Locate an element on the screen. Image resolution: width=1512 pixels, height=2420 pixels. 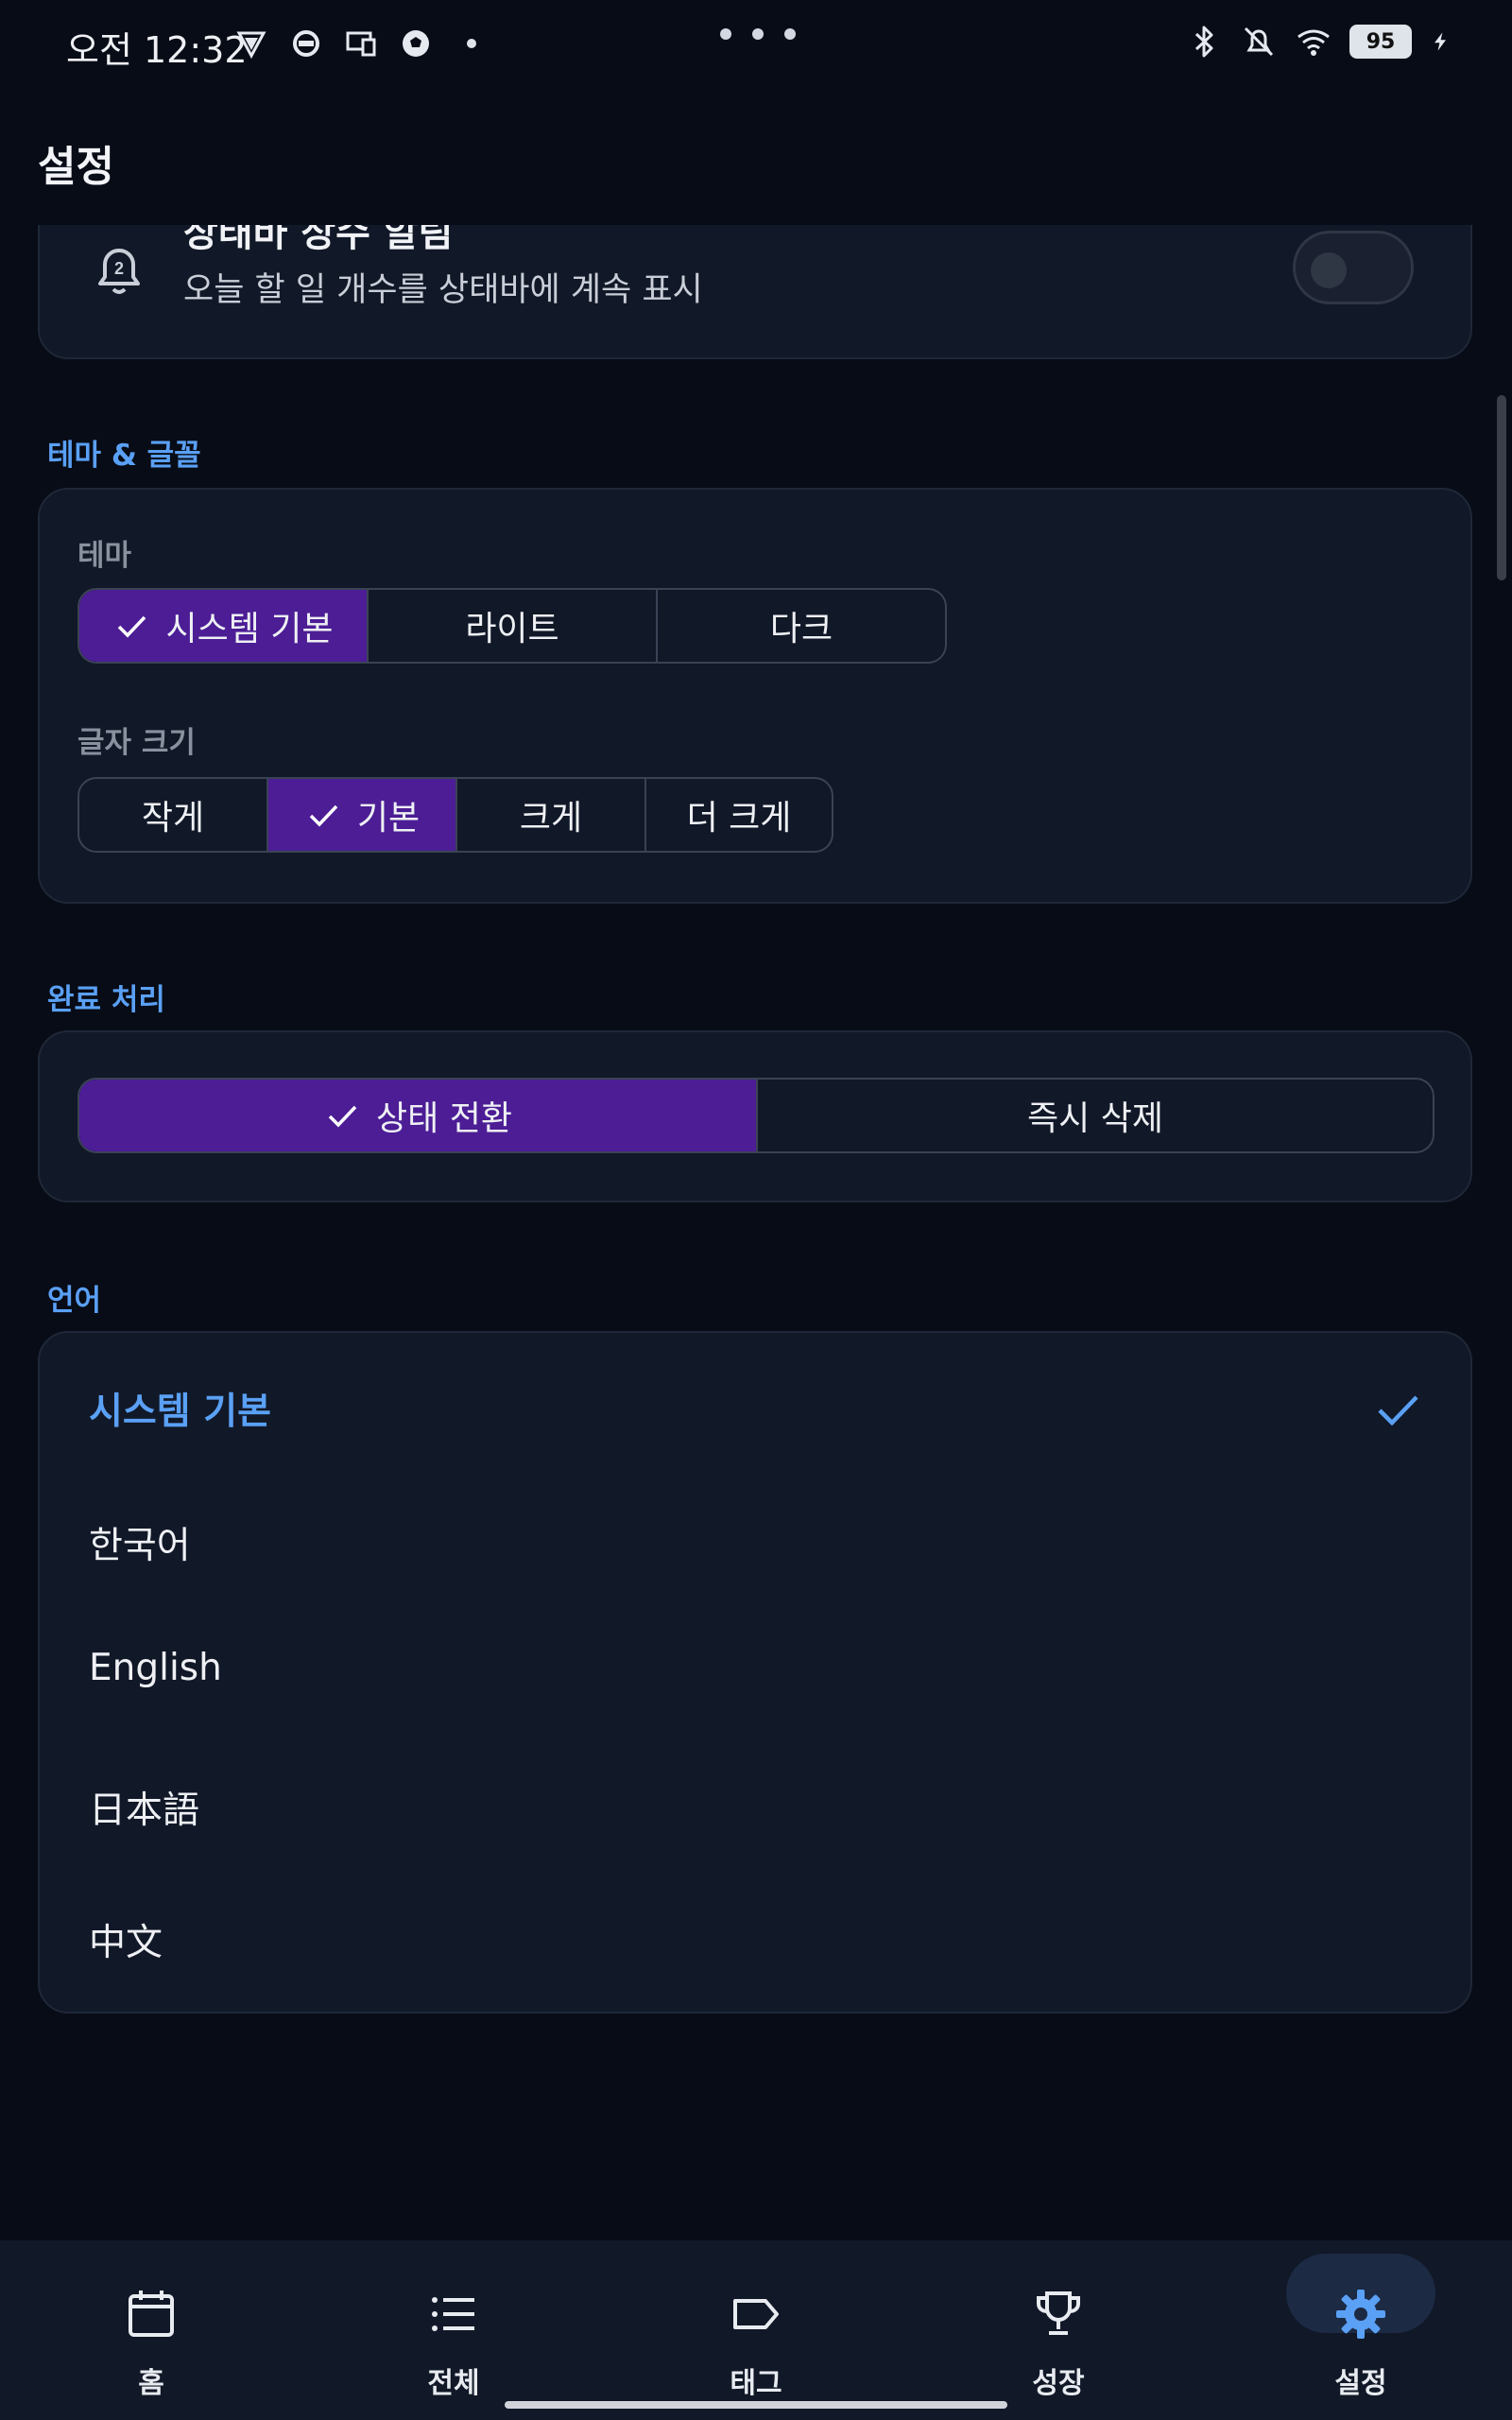
section-header-completion: 완료 처리 is located at coordinates (106, 1000).